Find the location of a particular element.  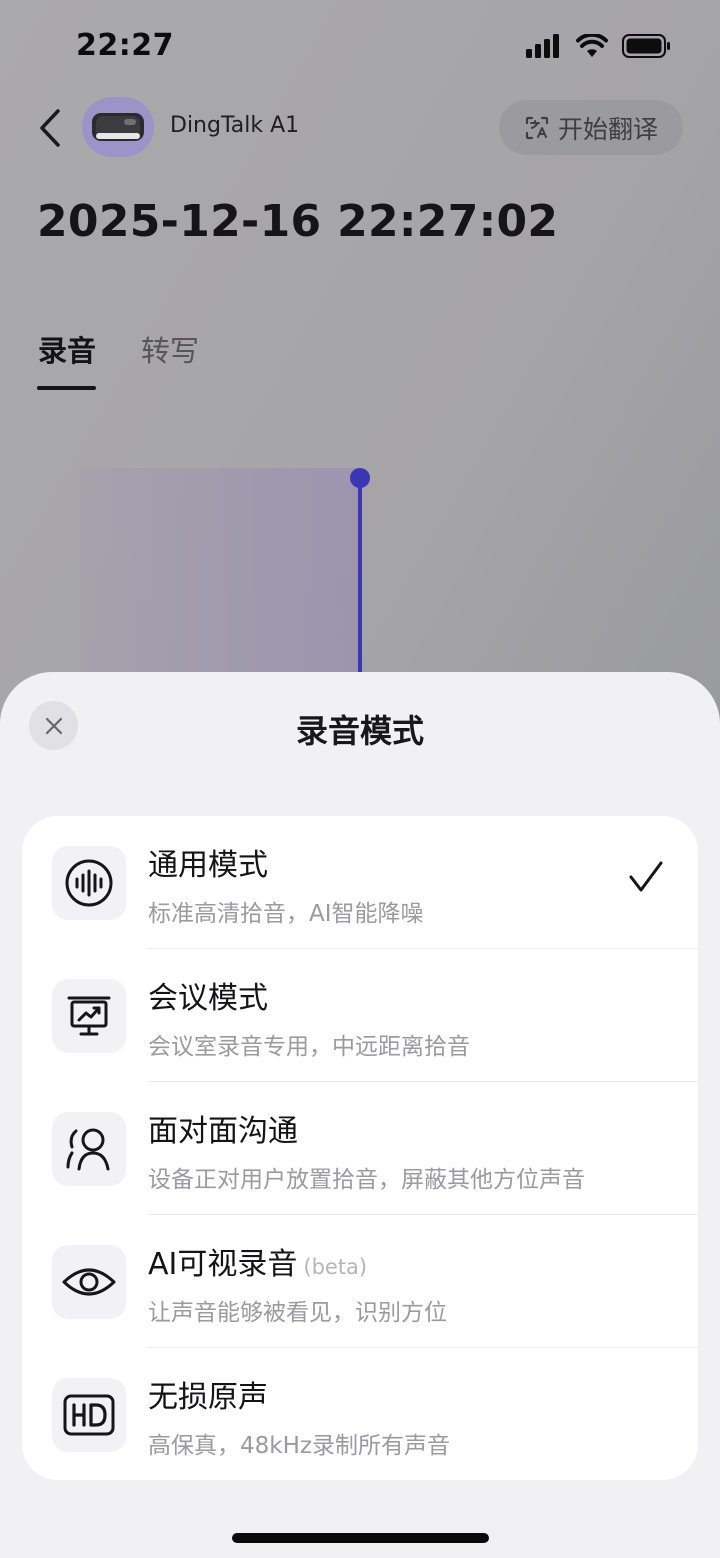

person-icon is located at coordinates (88, 1149).